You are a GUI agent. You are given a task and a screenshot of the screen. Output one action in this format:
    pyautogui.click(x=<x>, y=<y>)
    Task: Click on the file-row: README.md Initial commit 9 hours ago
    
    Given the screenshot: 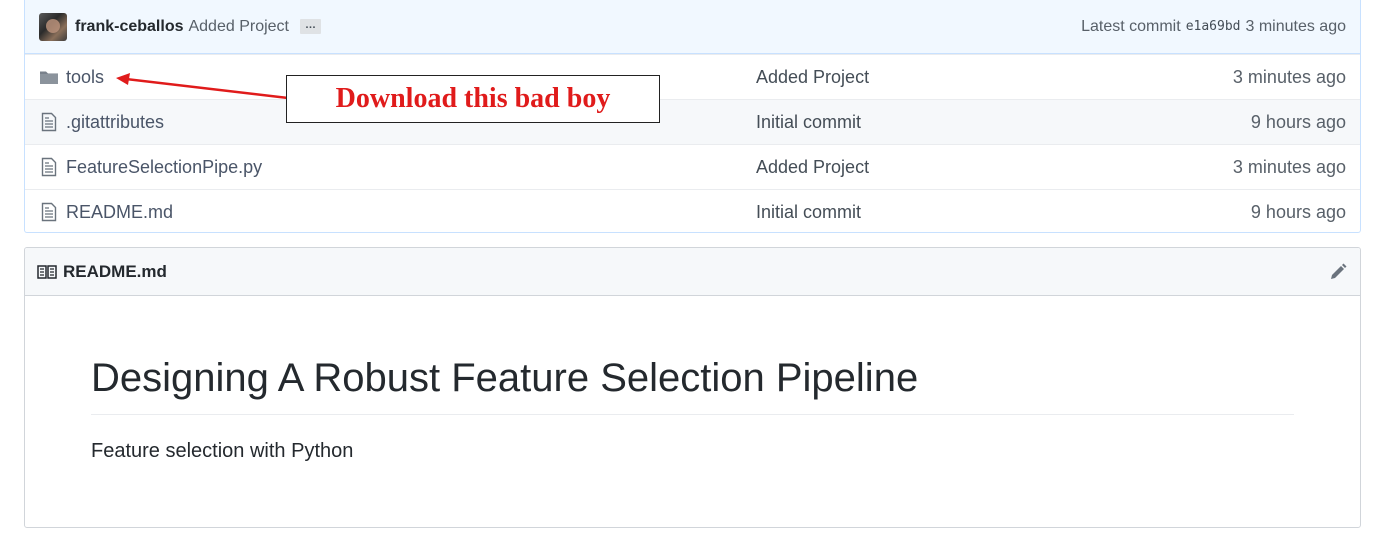 What is the action you would take?
    pyautogui.click(x=692, y=210)
    